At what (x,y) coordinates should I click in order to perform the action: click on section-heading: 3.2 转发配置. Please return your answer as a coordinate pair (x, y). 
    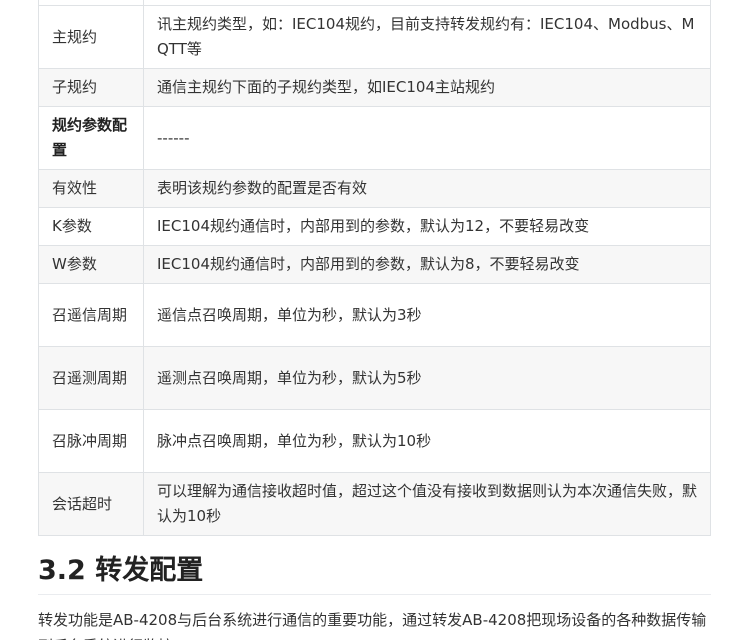
    Looking at the image, I should click on (374, 573).